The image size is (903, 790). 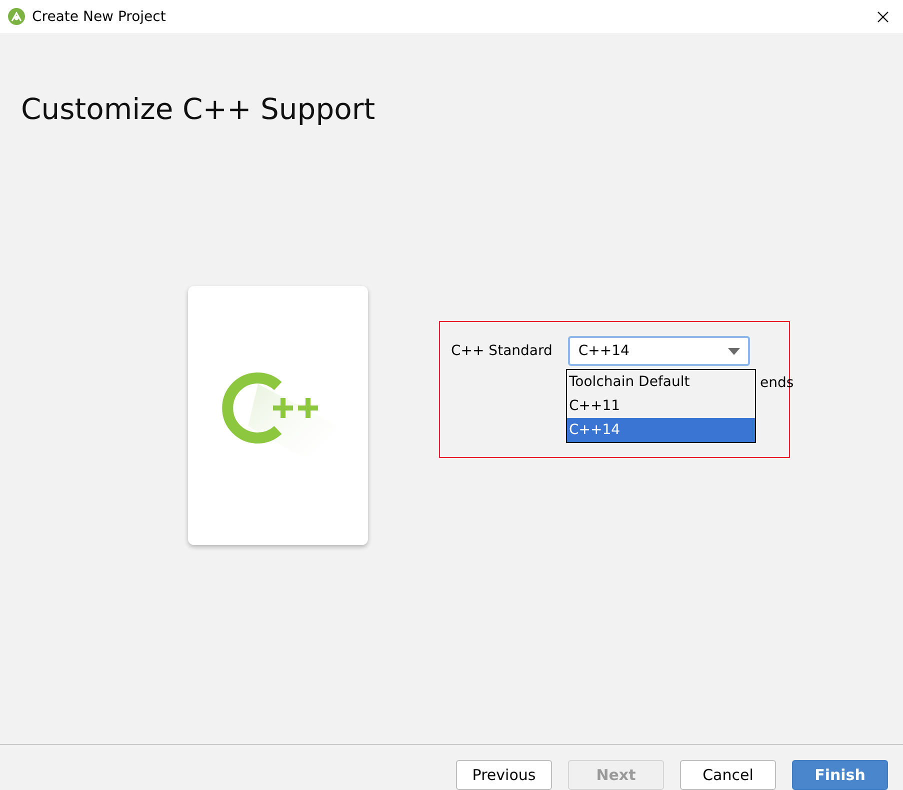 I want to click on cpp-standard-dropdown: C++14, so click(x=659, y=351).